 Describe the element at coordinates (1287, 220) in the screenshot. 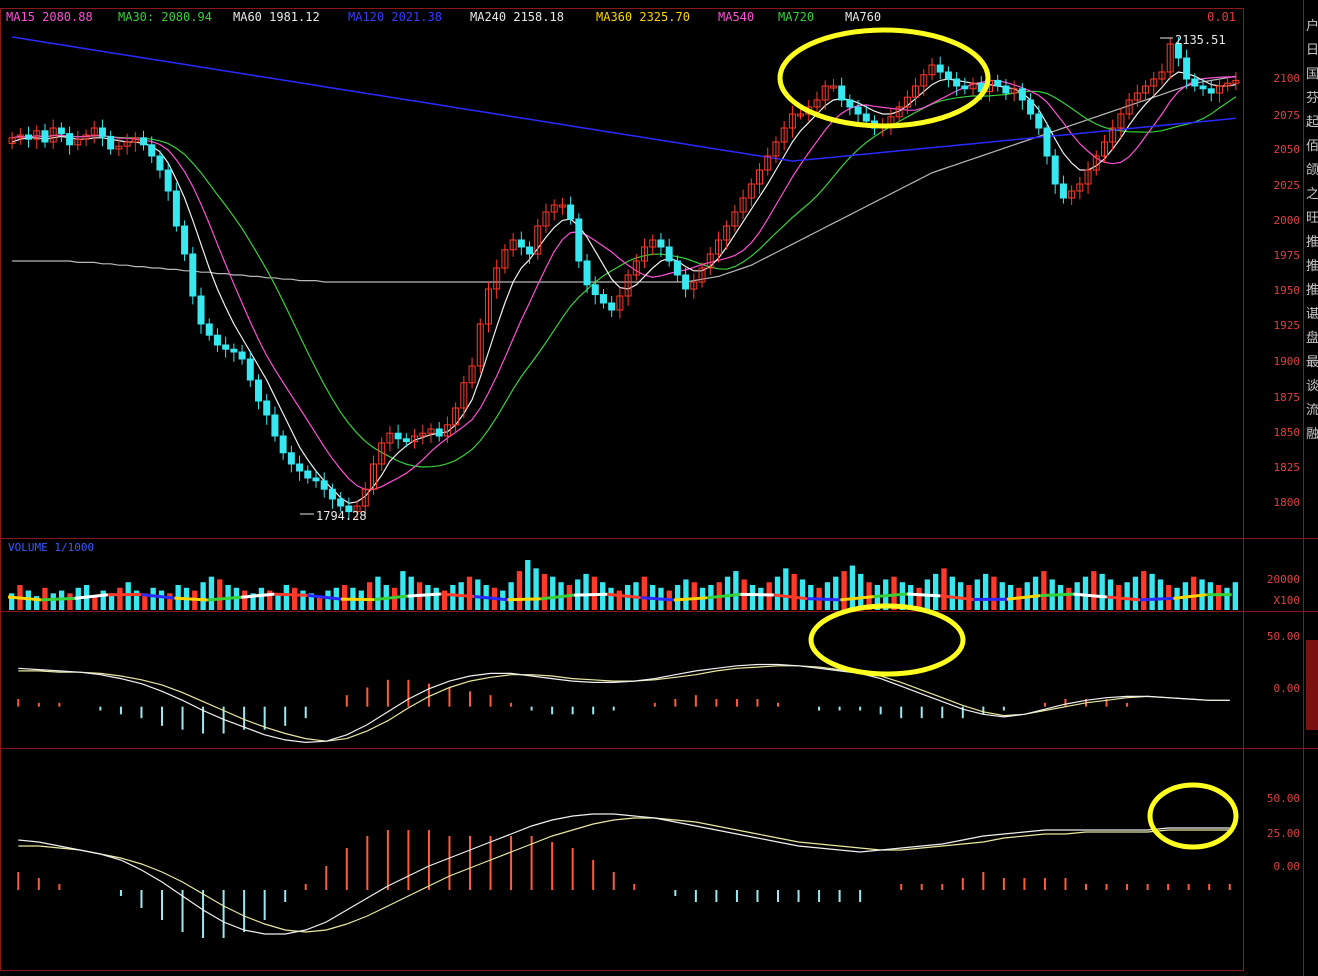

I see `price-tick-label: 2000` at that location.